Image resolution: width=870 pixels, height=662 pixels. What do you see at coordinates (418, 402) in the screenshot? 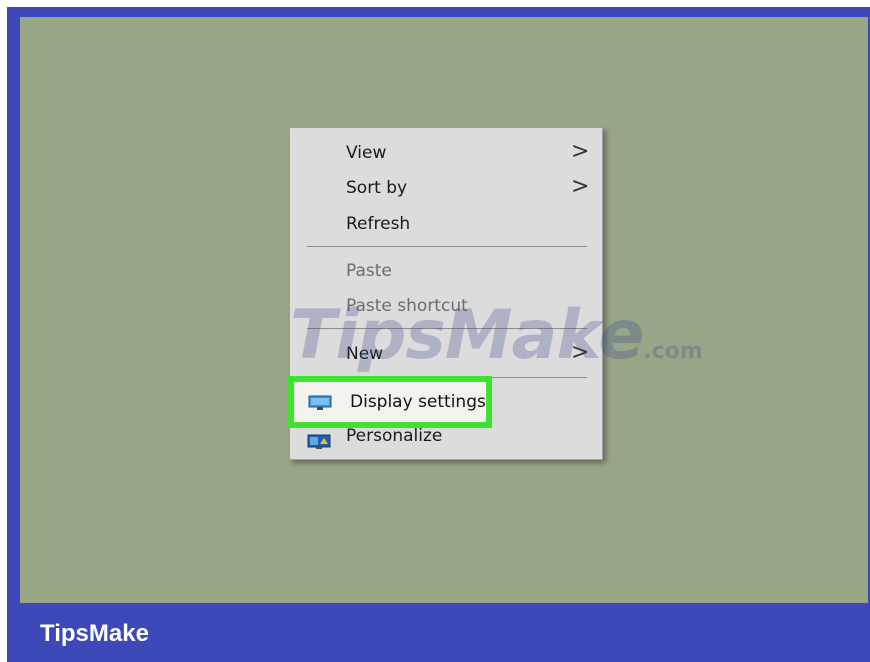
I see `menu-item-label: Display settings` at bounding box center [418, 402].